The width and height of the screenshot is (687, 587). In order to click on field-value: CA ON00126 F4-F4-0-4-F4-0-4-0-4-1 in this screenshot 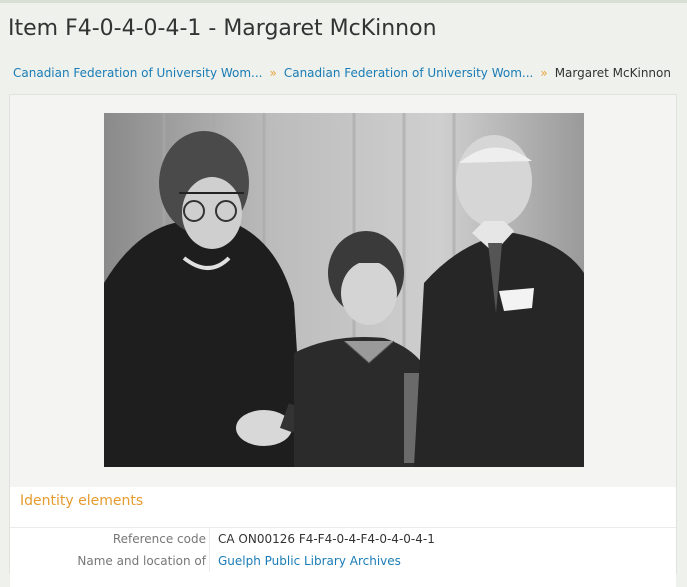, I will do `click(326, 539)`.